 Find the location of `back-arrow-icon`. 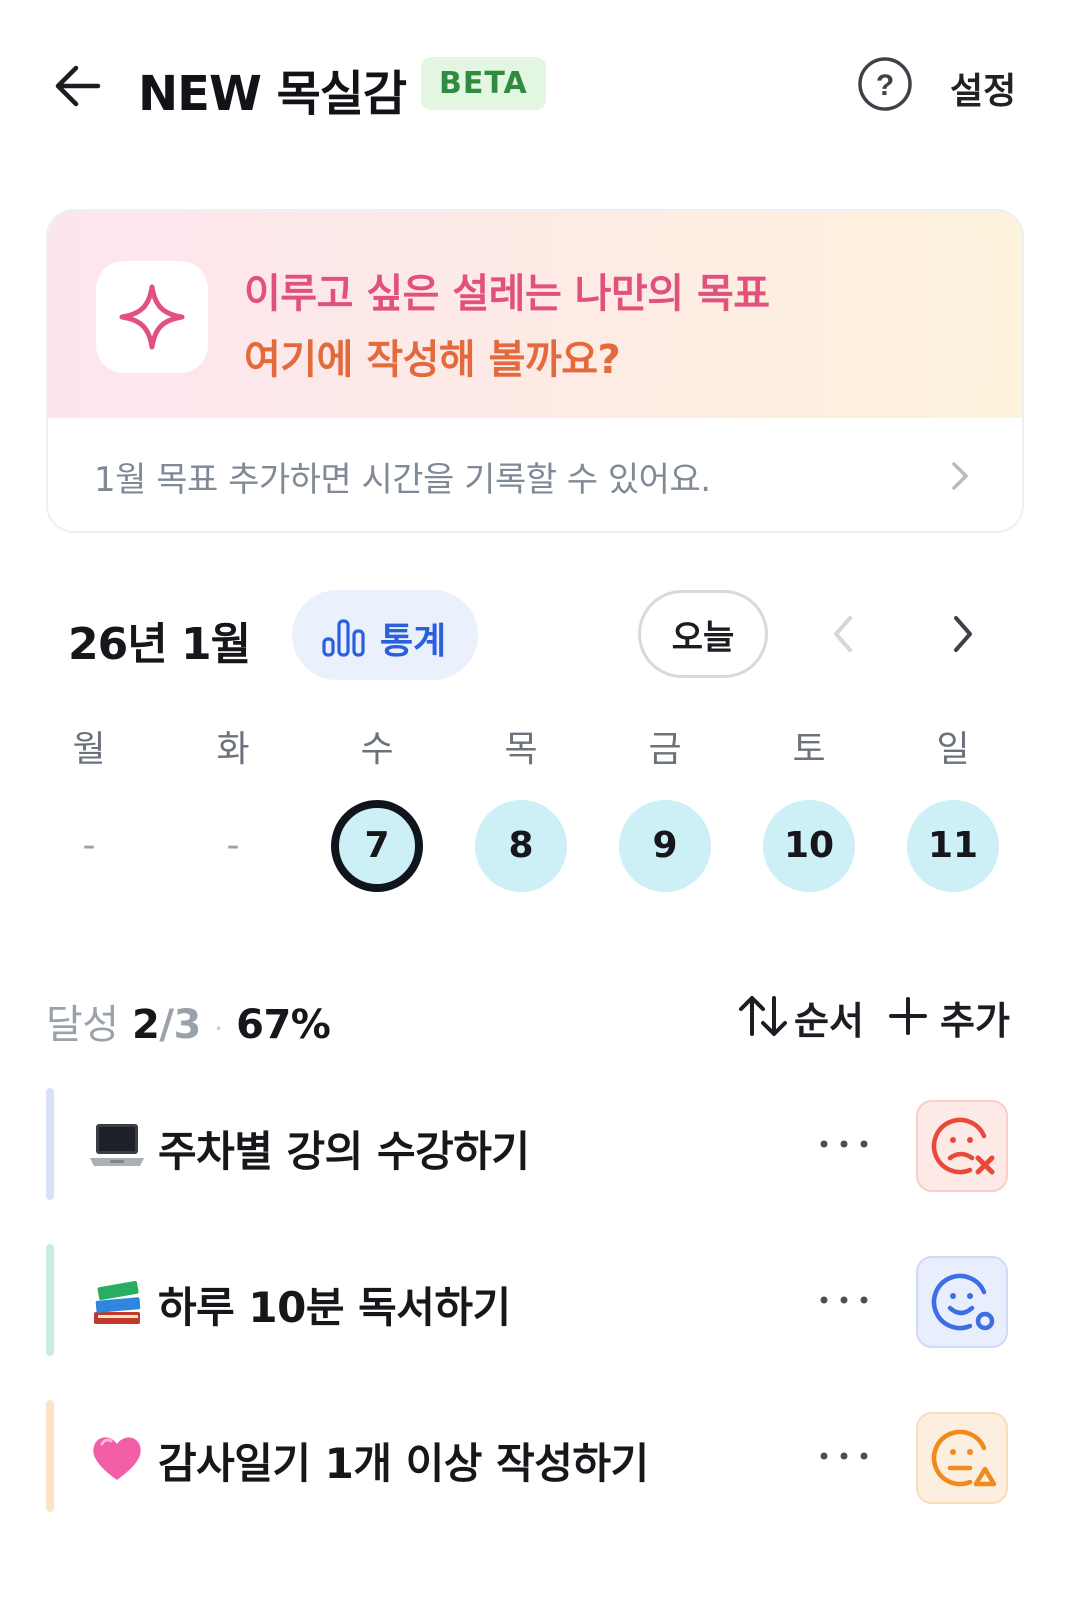

back-arrow-icon is located at coordinates (78, 86).